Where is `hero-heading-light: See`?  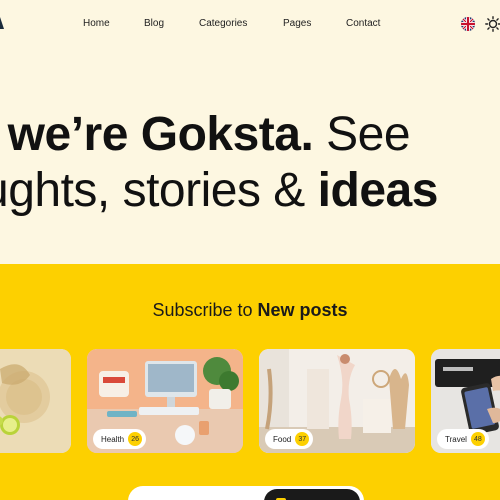
hero-heading-light: See is located at coordinates (362, 134).